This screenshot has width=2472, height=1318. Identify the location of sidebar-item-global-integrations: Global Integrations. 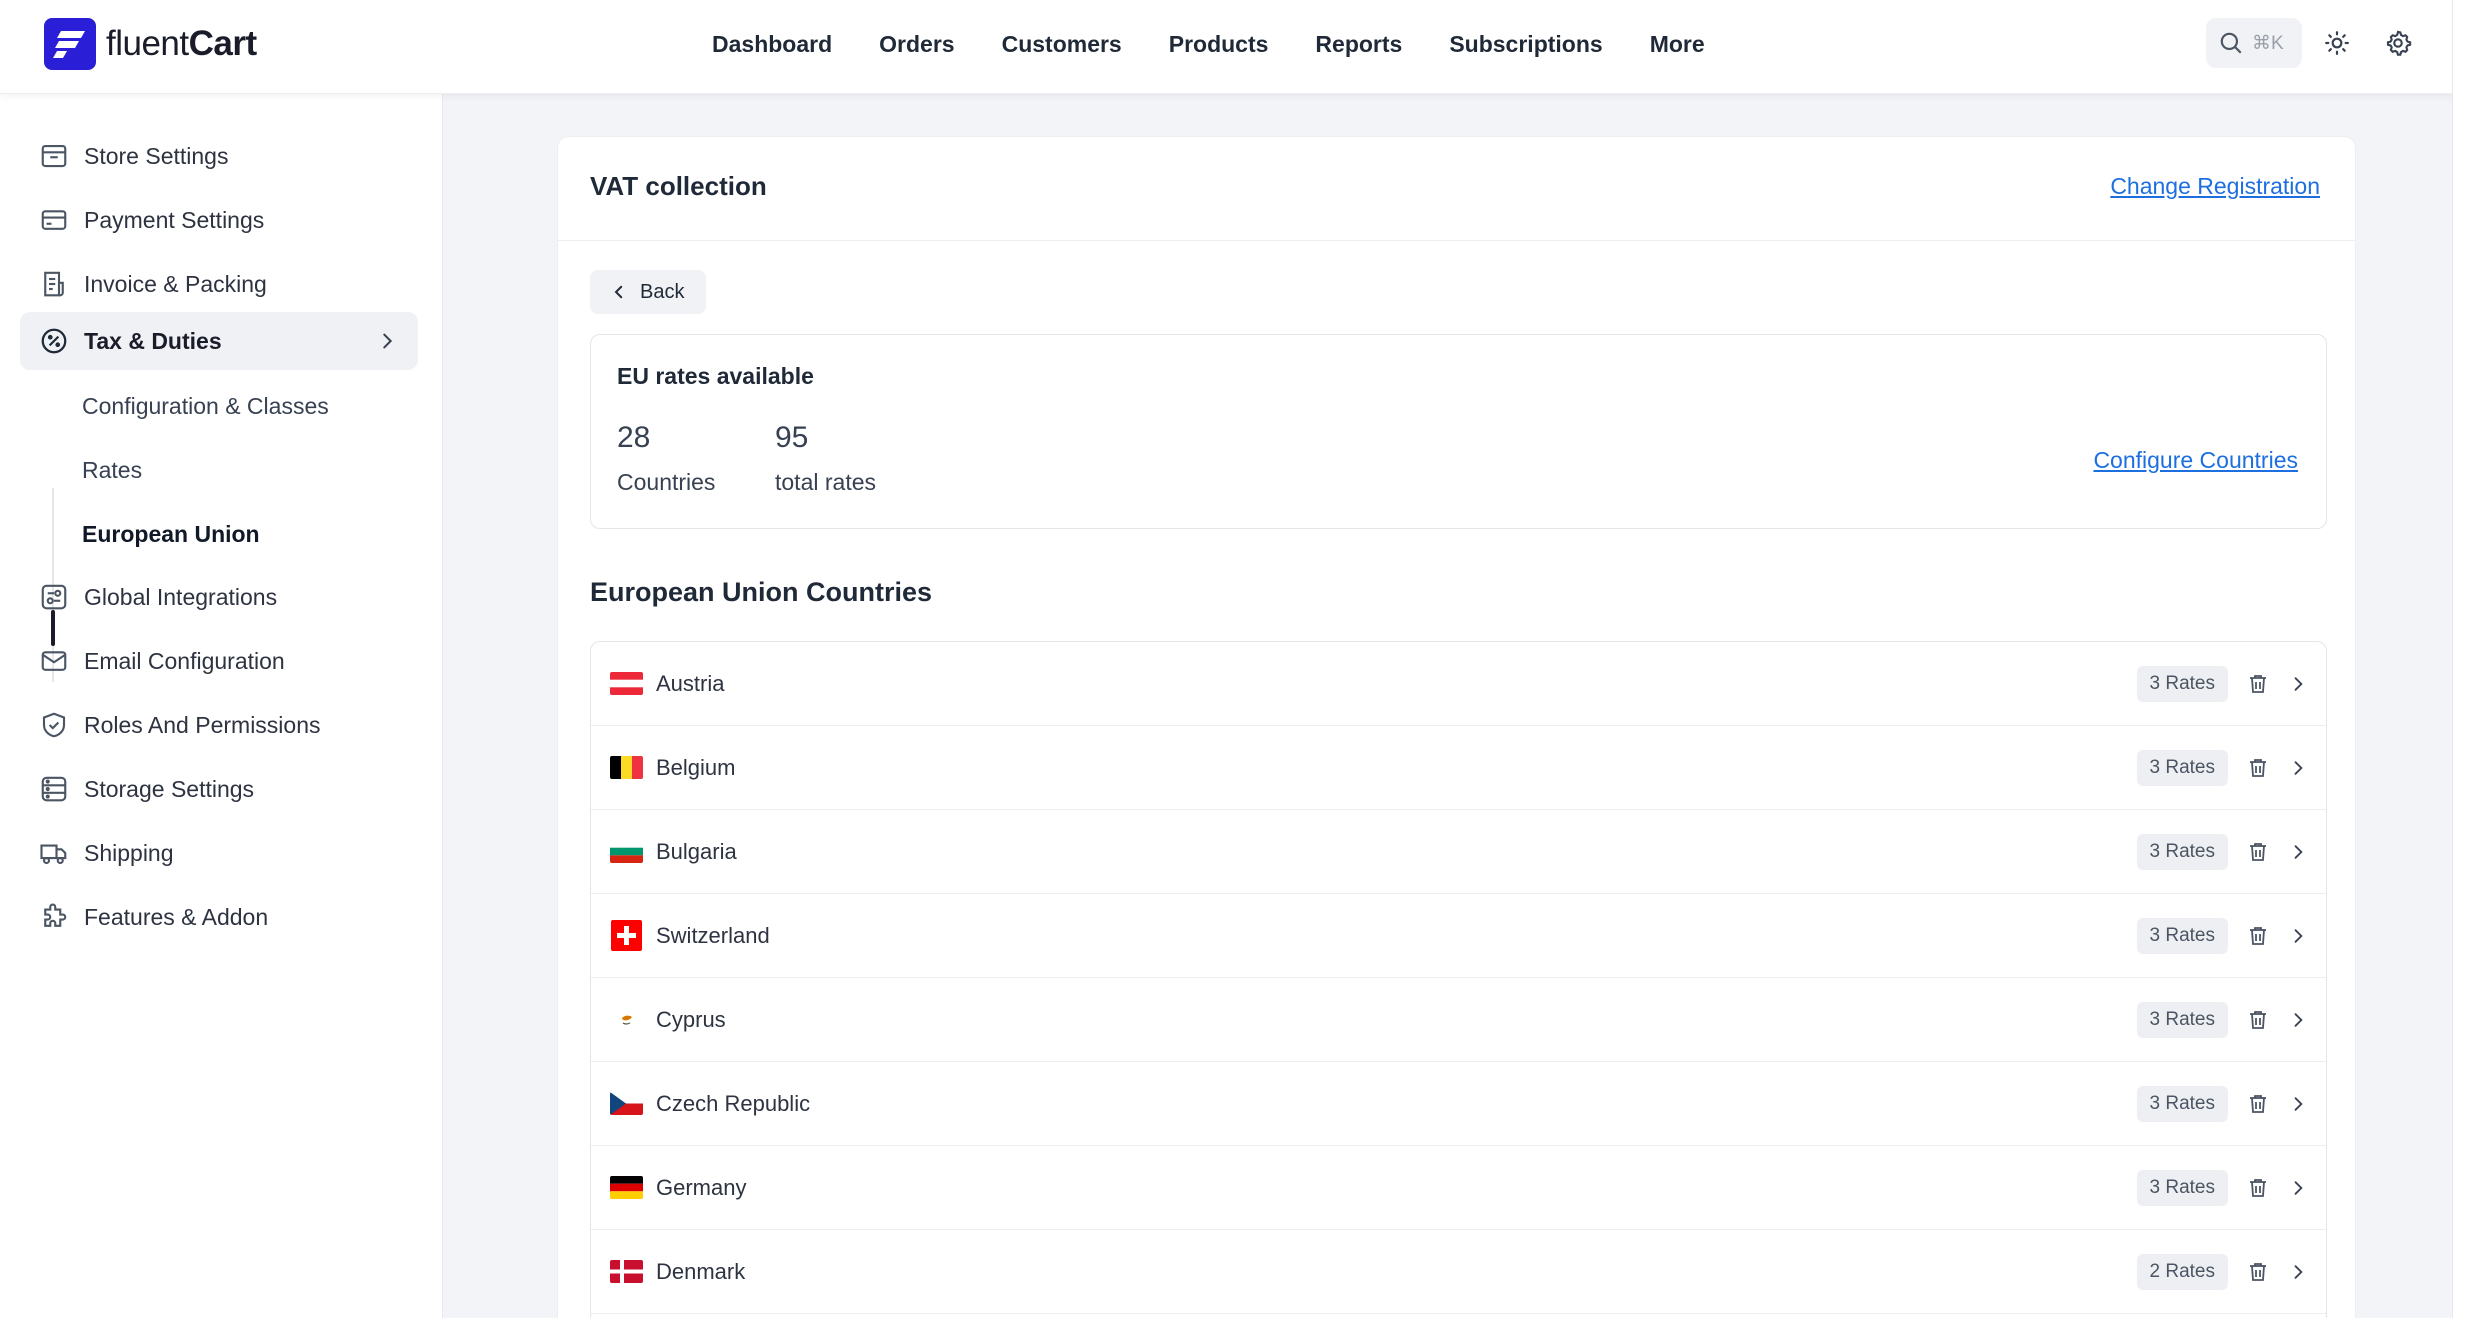
(219, 597).